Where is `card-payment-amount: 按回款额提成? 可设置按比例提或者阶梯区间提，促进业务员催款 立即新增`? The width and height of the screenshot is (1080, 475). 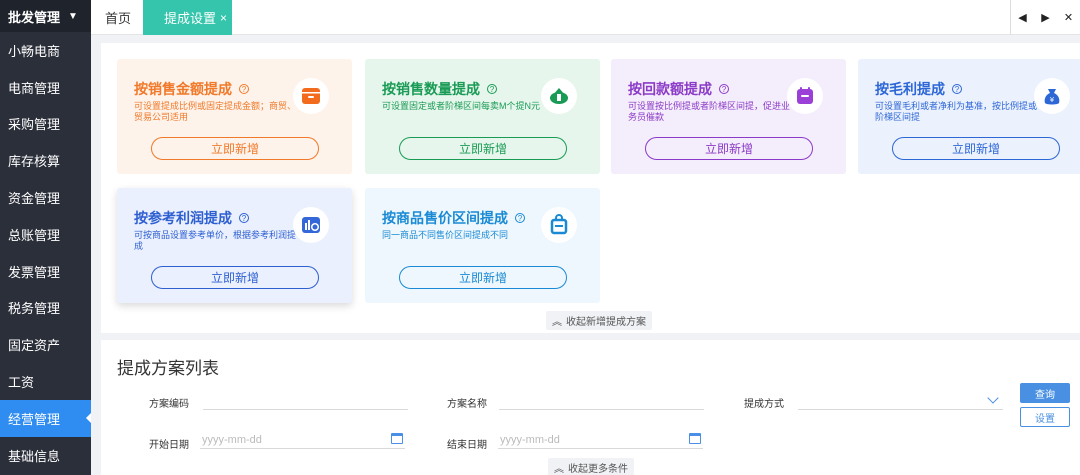
card-payment-amount: 按回款额提成? 可设置按比例提或者阶梯区间提，促进业务员催款 立即新增 is located at coordinates (728, 116).